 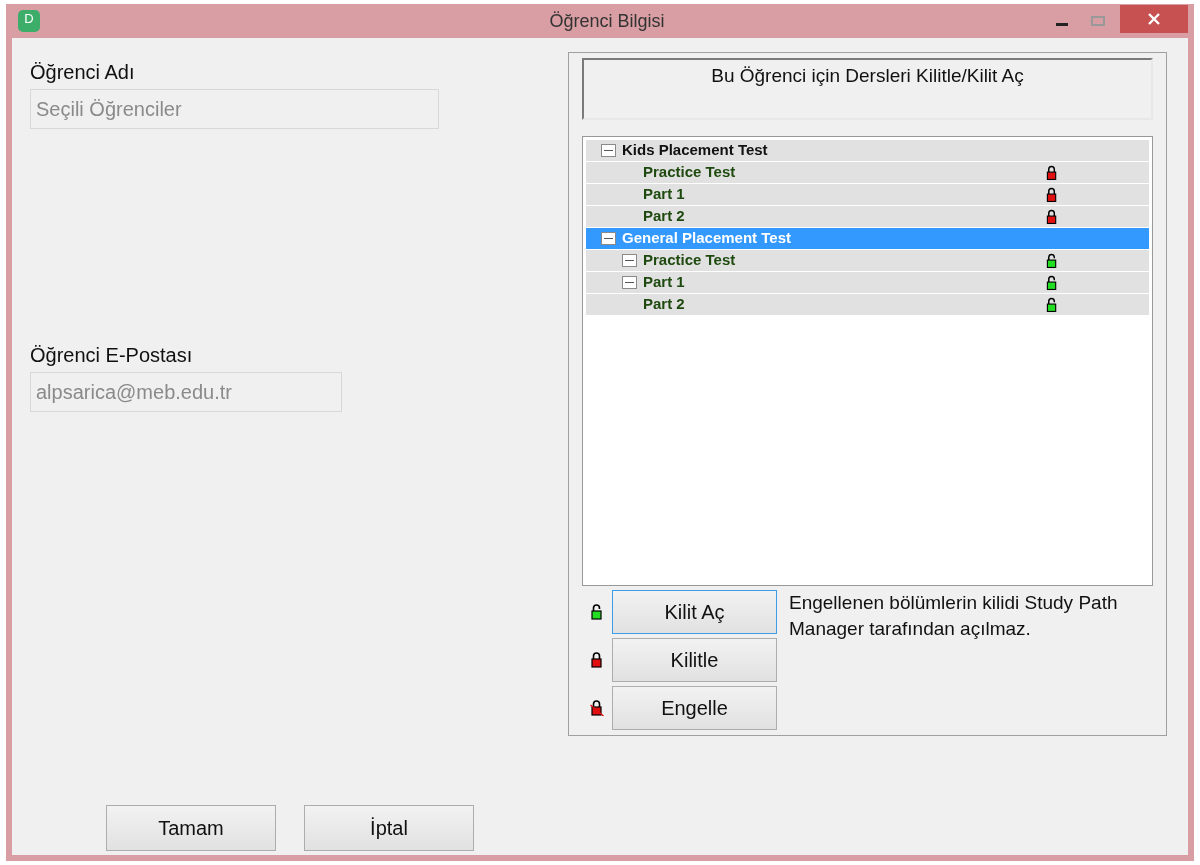 I want to click on tree-item-label: General Placement Test, so click(x=706, y=238).